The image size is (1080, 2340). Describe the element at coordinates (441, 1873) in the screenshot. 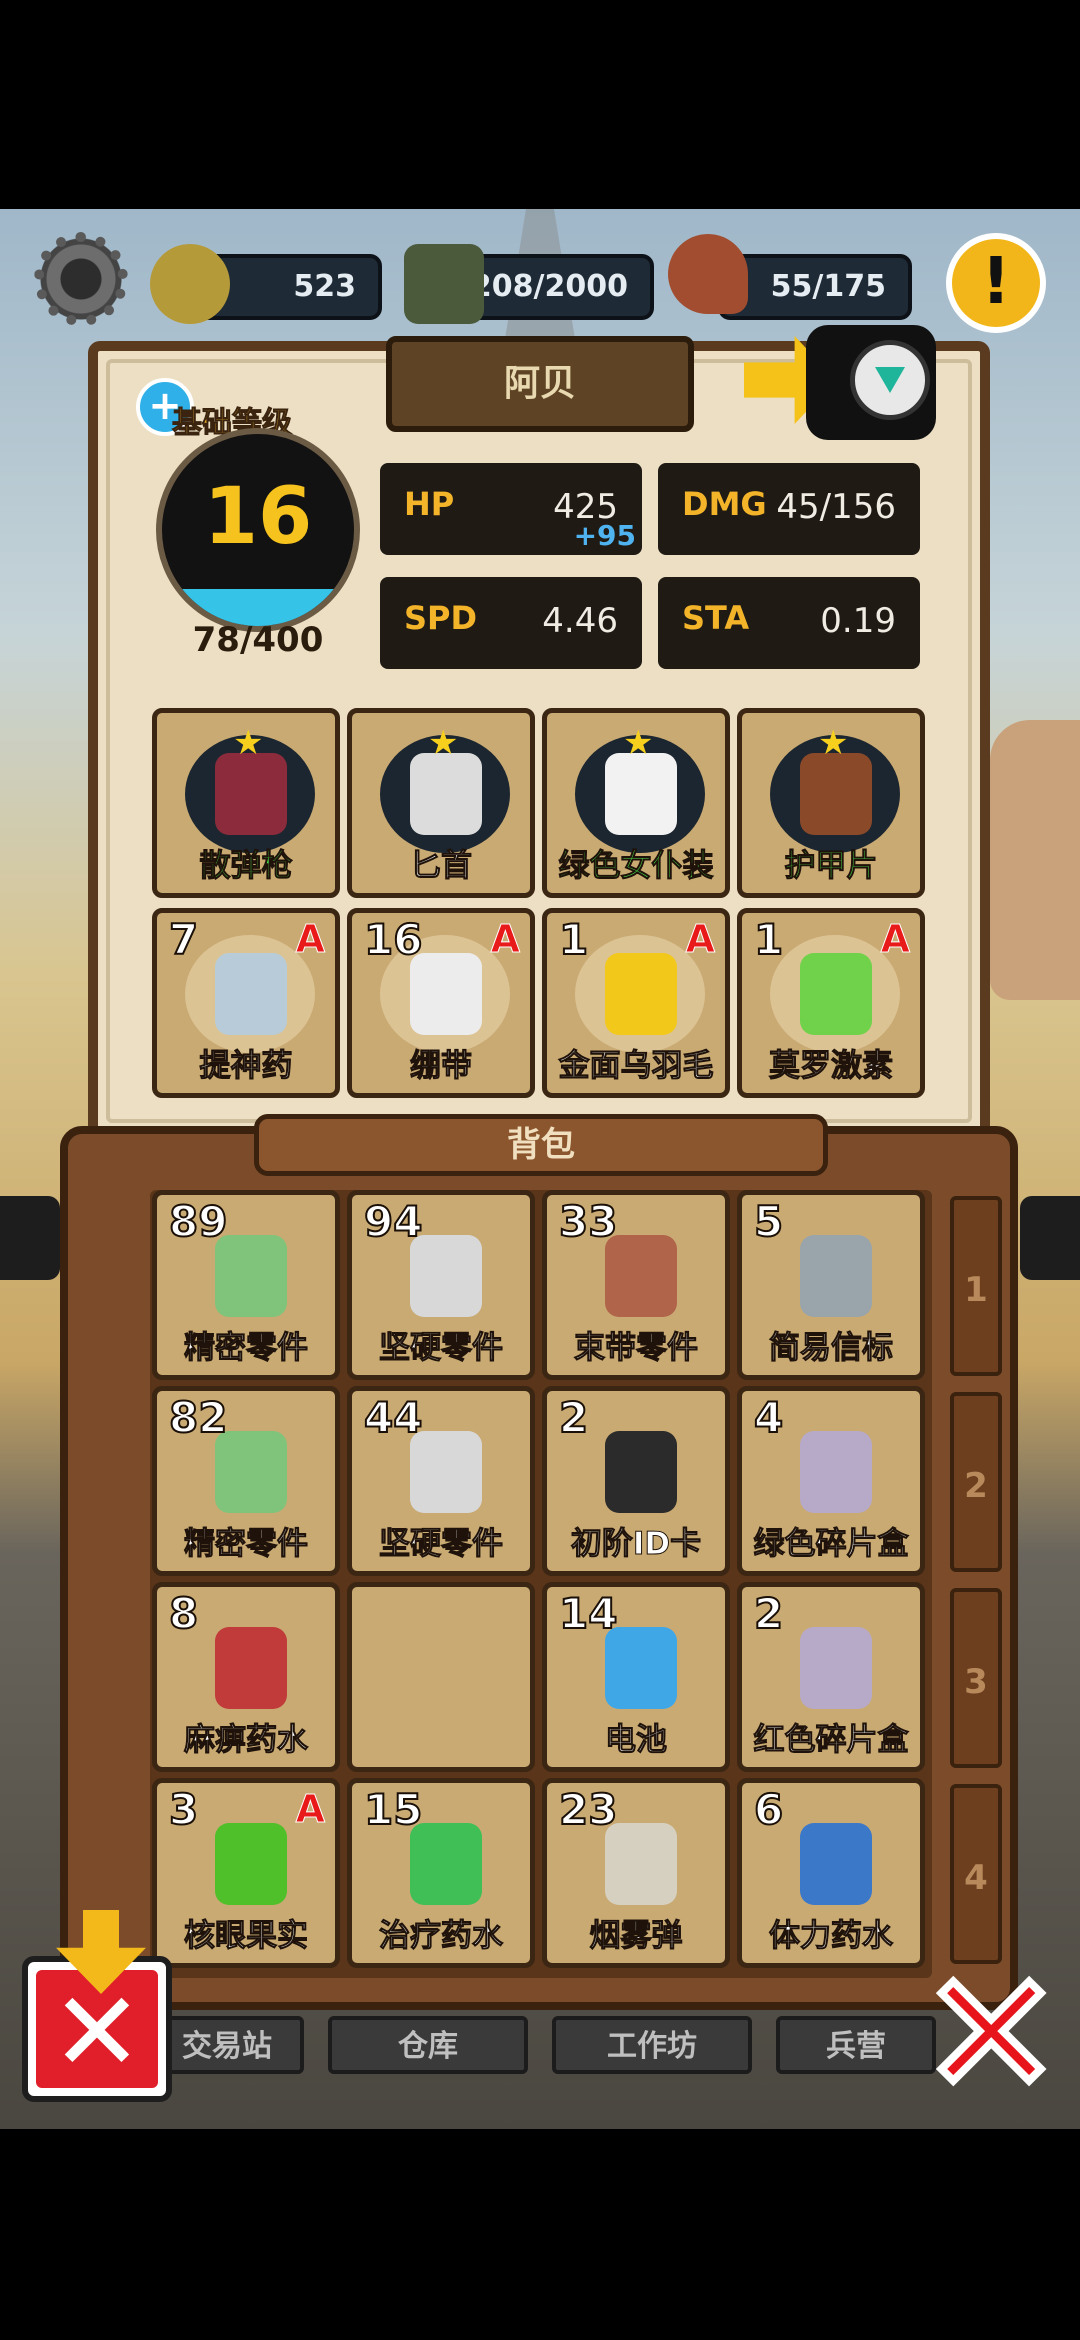

I see `backpack-item-slot: 15 治疗药水` at that location.